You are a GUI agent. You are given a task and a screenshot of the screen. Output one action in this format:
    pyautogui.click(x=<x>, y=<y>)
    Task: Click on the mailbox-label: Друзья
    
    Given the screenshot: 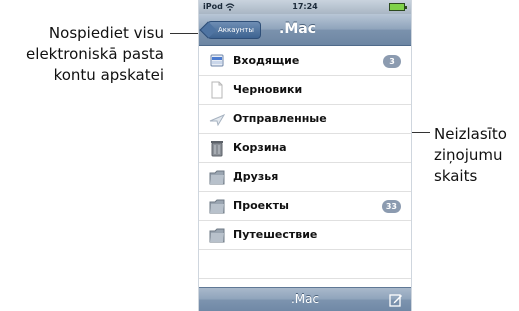 What is the action you would take?
    pyautogui.click(x=256, y=176)
    